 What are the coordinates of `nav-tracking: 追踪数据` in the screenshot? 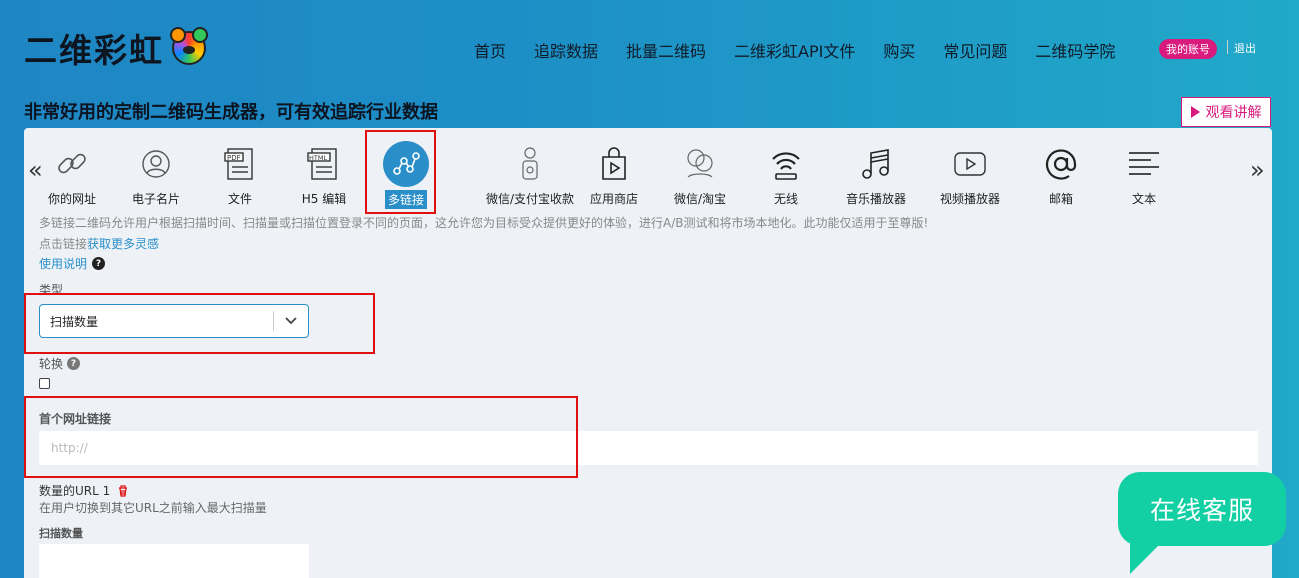 It's located at (566, 50).